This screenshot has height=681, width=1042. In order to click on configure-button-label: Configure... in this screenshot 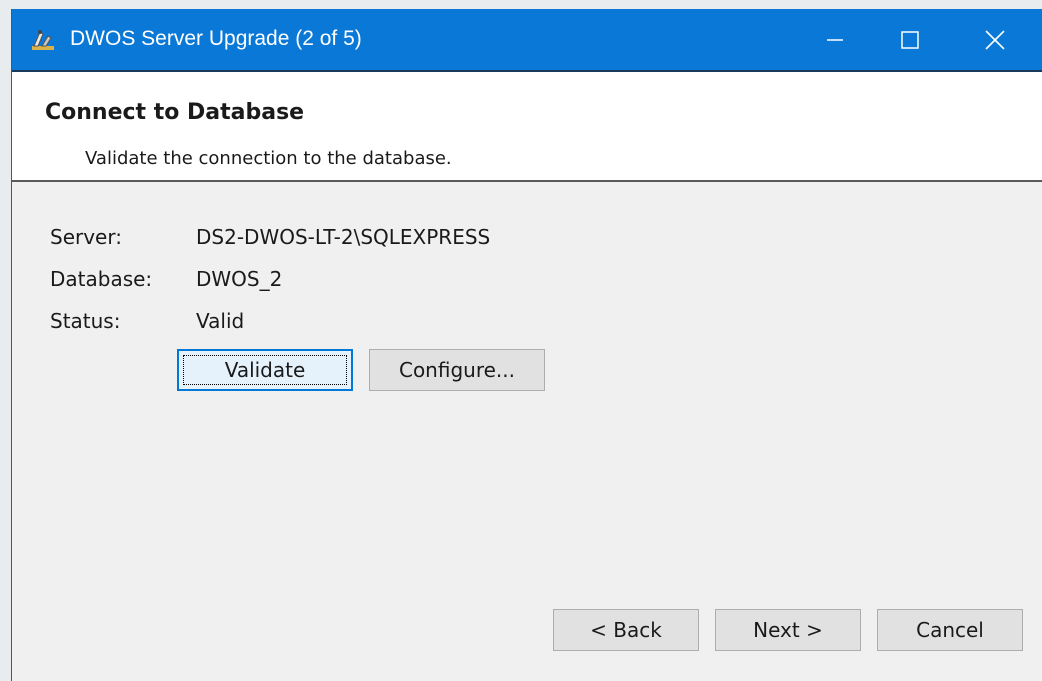, I will do `click(456, 370)`.